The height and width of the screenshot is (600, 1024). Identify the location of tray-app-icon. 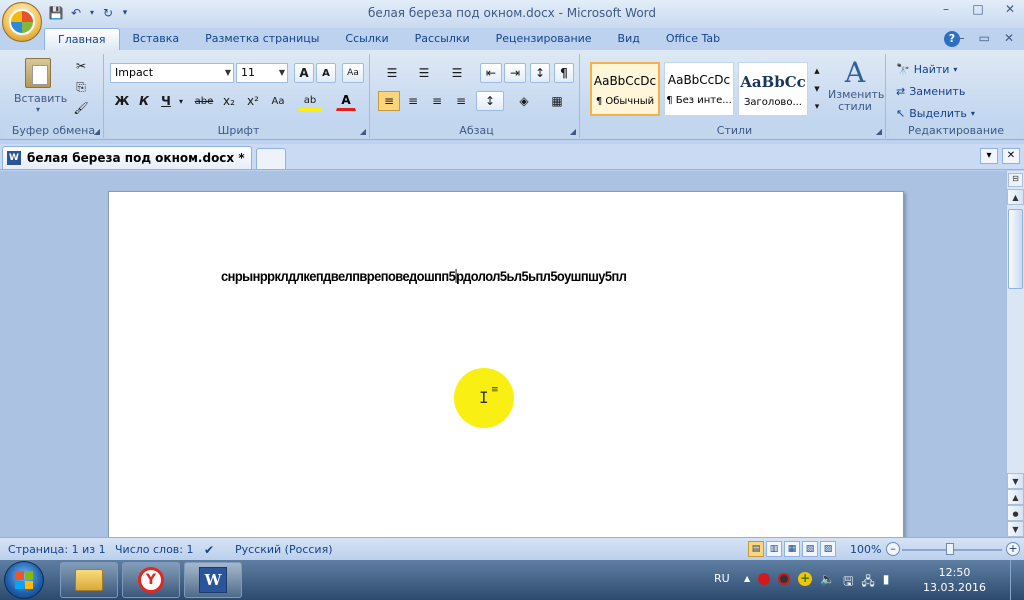
(784, 579).